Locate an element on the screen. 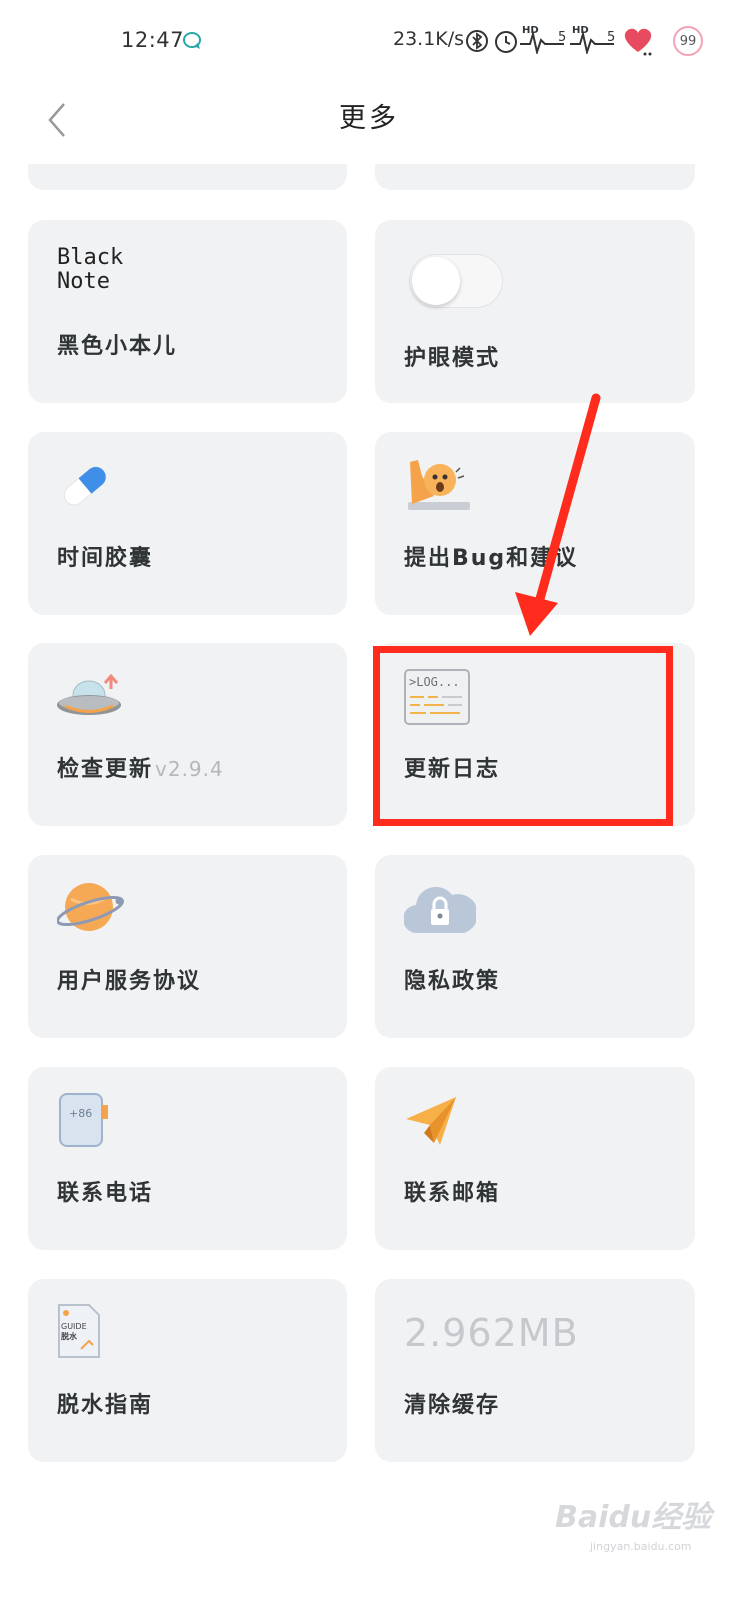  black-note-card: Black Note 黑色小本儿 is located at coordinates (187, 311).